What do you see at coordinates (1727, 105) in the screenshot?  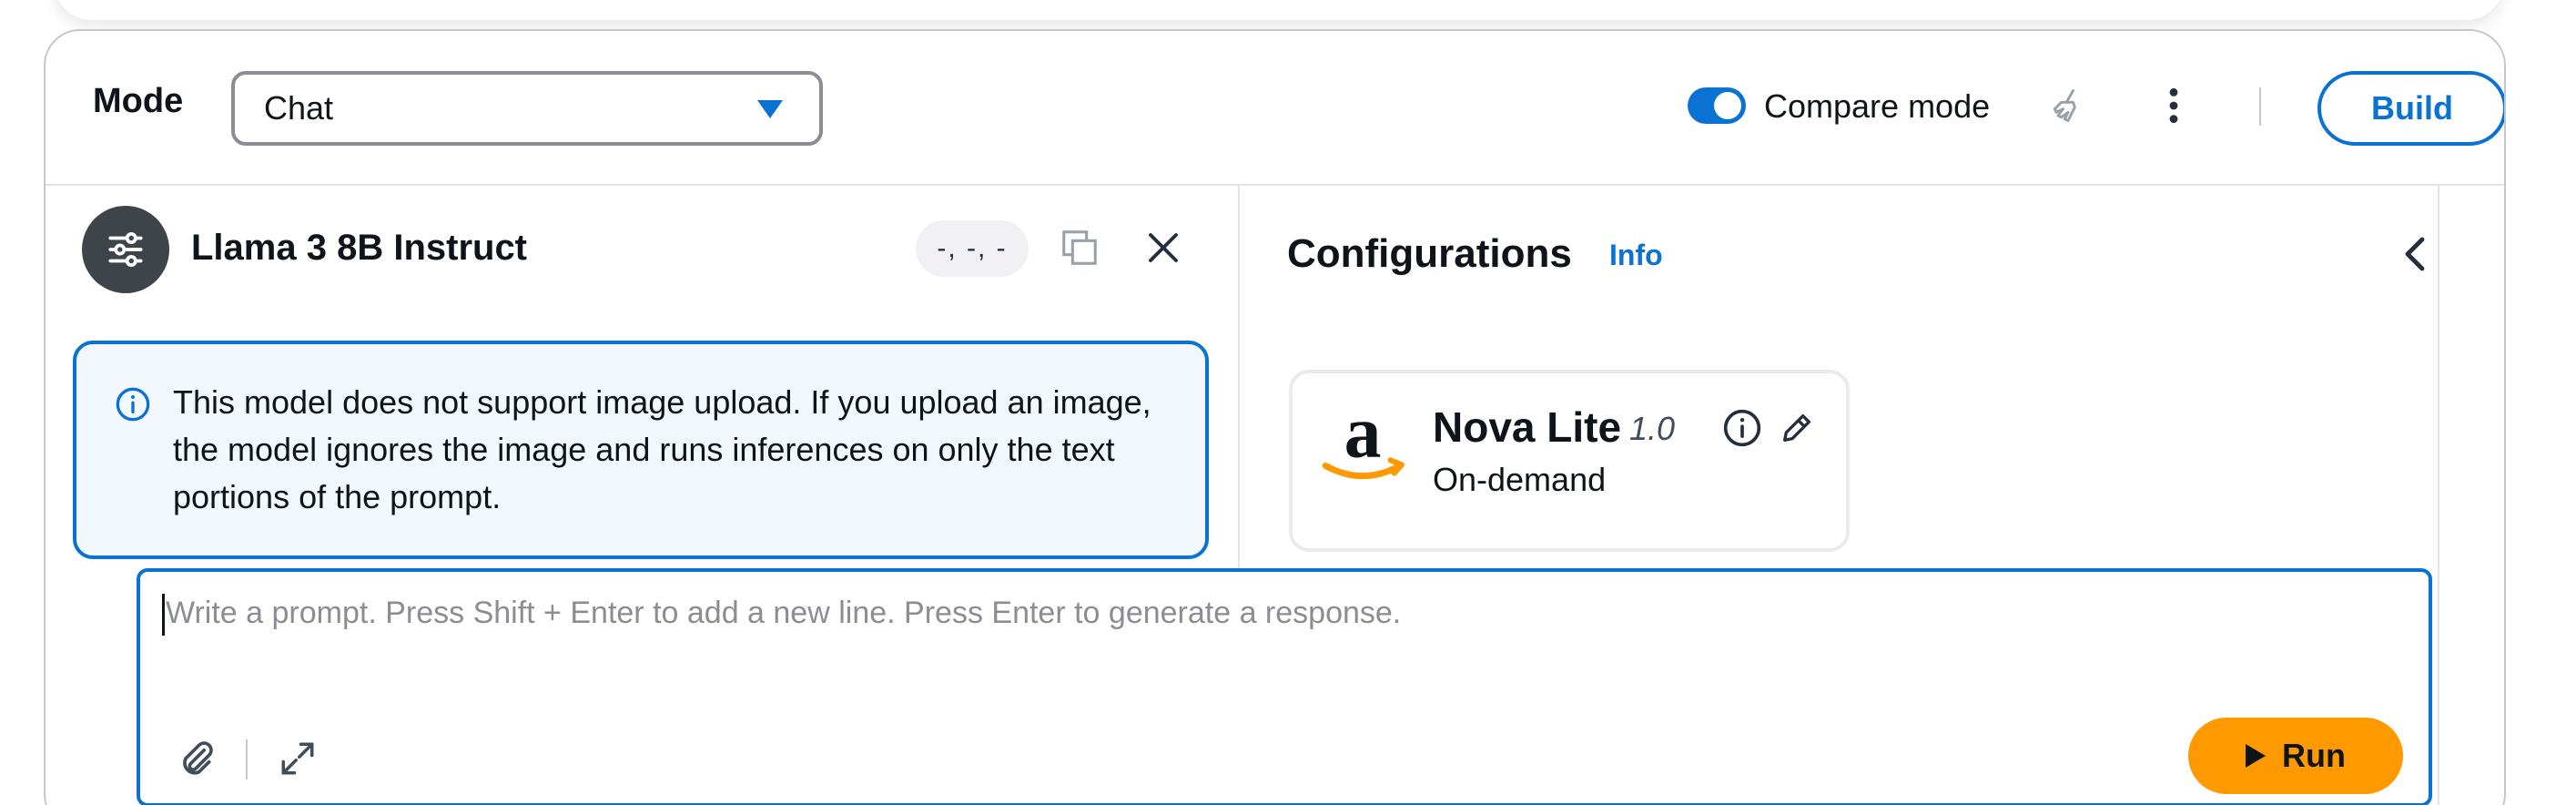 I see `toggle-knob` at bounding box center [1727, 105].